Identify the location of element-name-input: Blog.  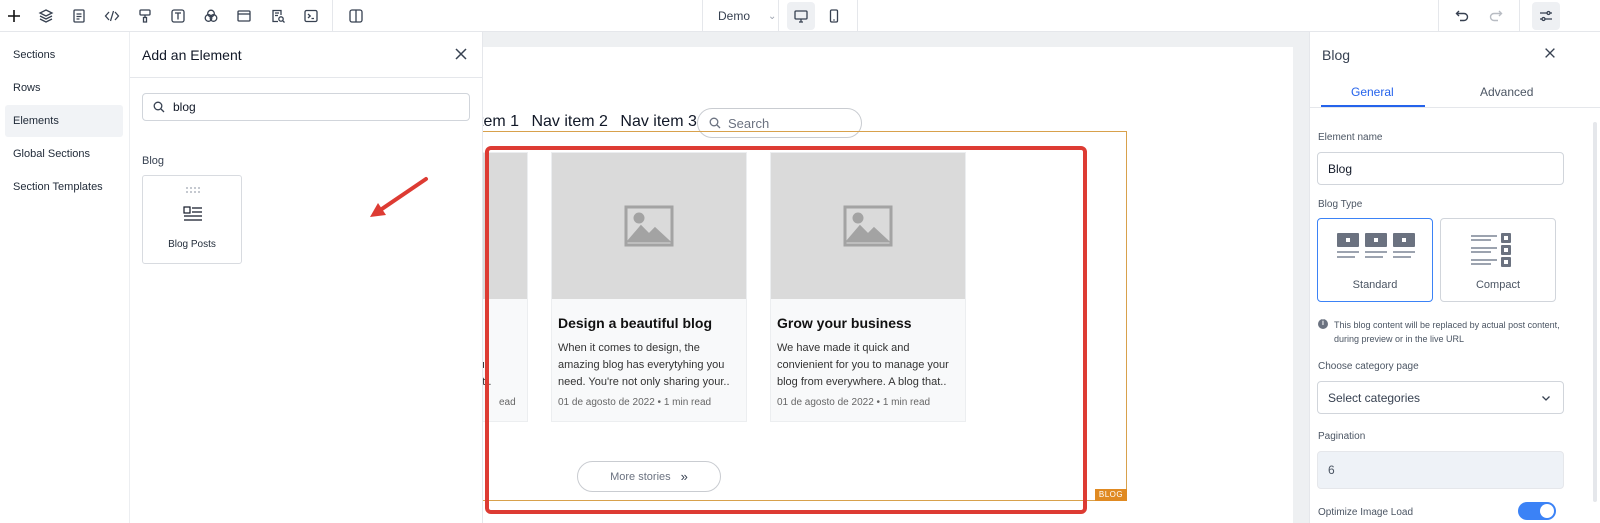
(1440, 168).